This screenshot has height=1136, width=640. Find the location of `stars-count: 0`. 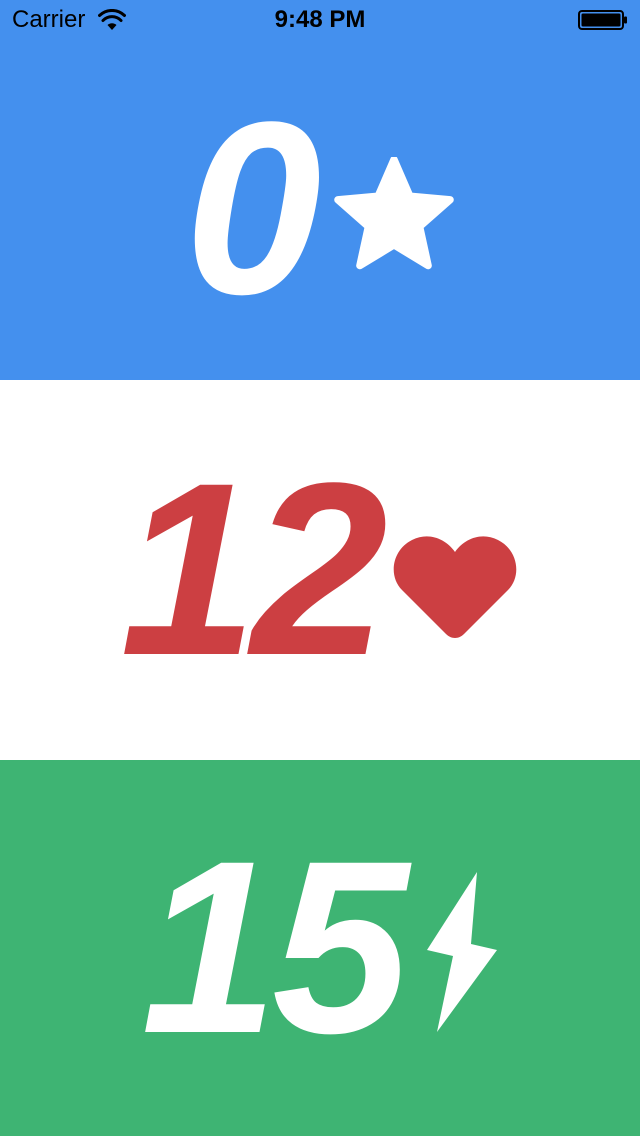

stars-count: 0 is located at coordinates (253, 208).